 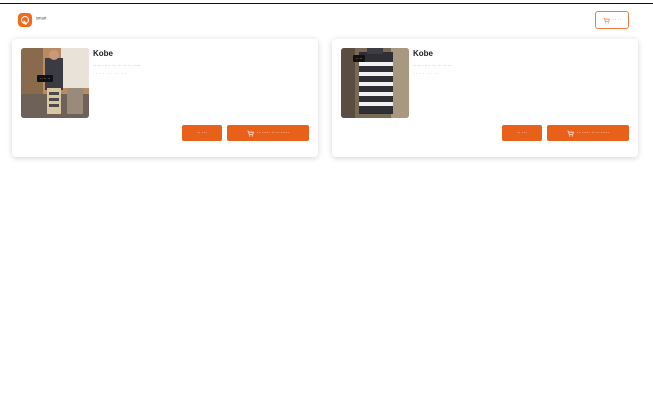 I want to click on product-price: ·· ·· ·· ··, so click(x=426, y=73).